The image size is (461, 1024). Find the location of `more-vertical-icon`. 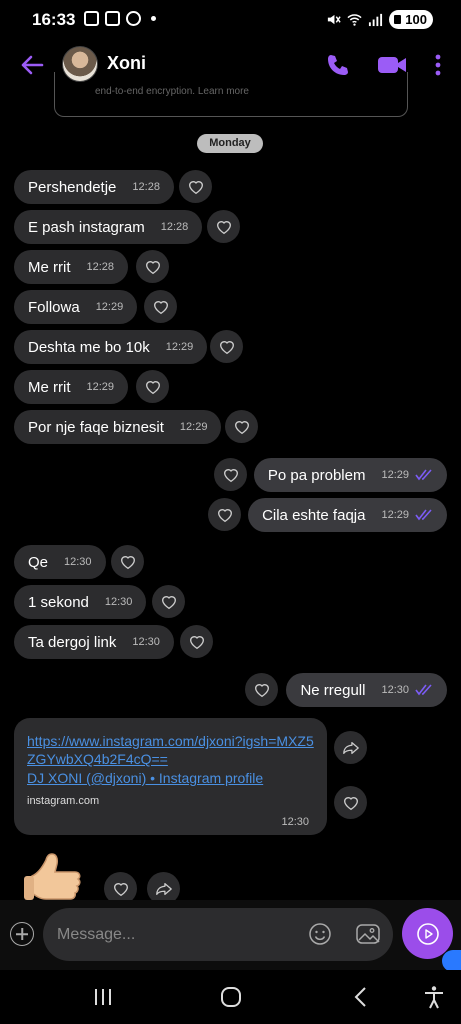

more-vertical-icon is located at coordinates (438, 65).